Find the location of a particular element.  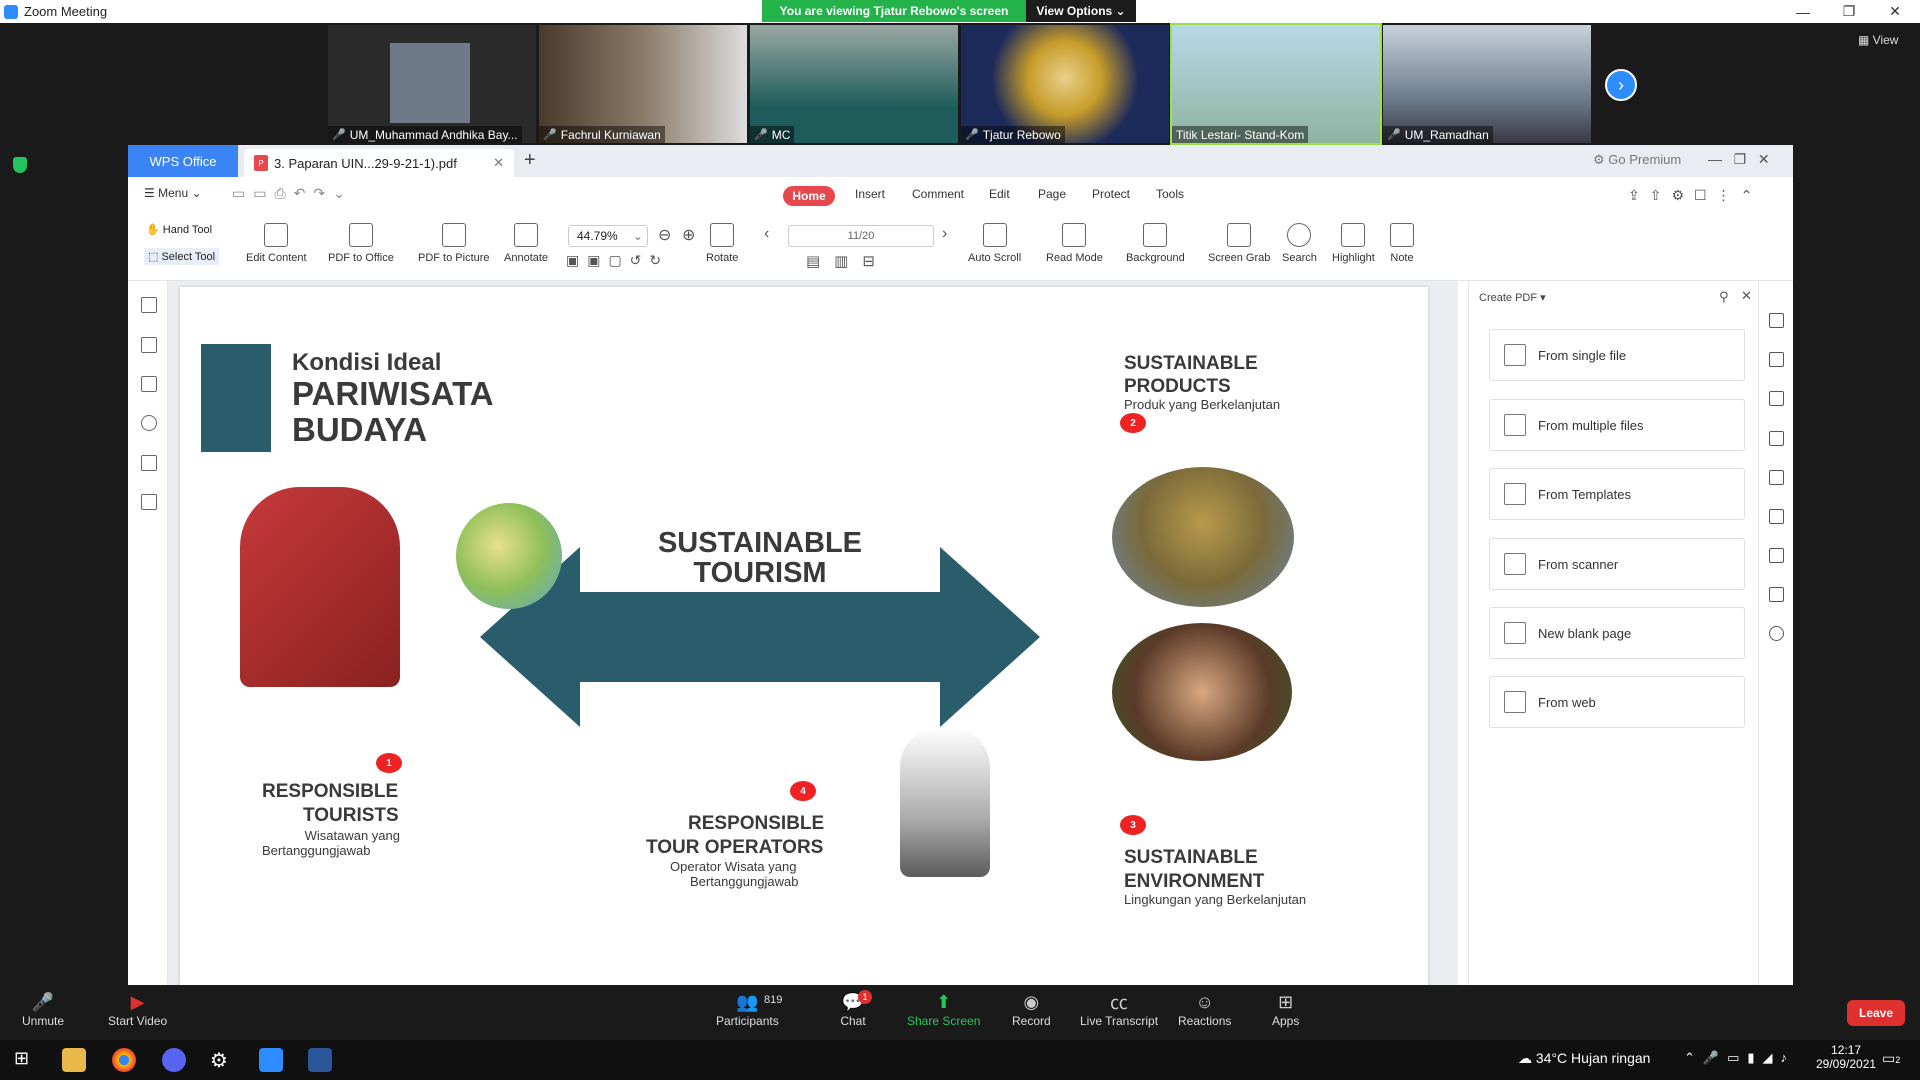

quick-access-icons: ▭▭⎙↶↷⌄ is located at coordinates (292, 193).